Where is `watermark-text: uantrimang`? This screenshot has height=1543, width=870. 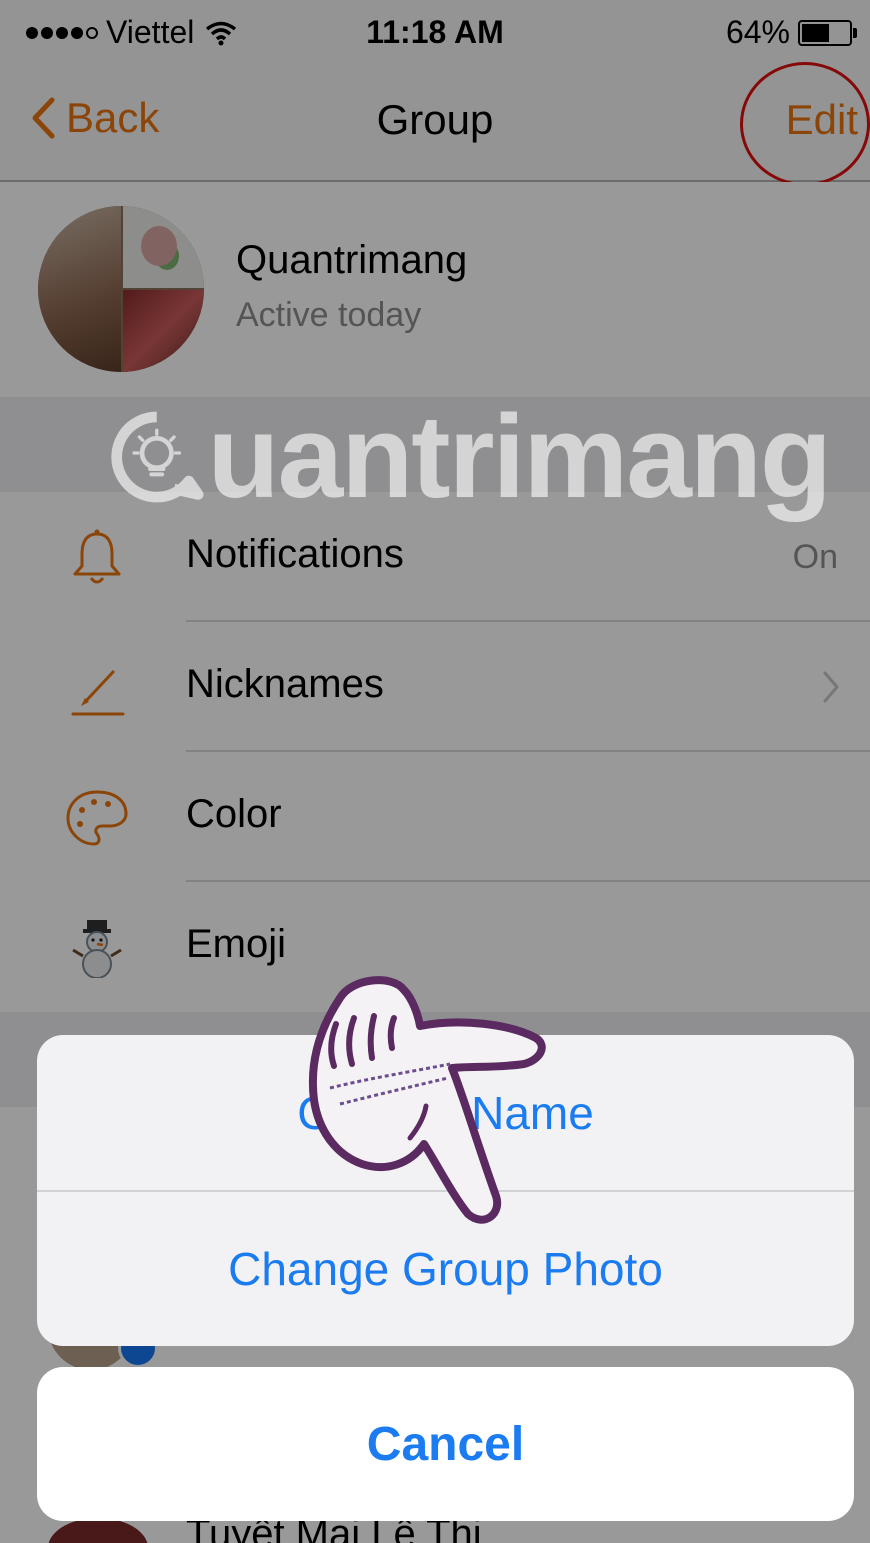 watermark-text: uantrimang is located at coordinates (519, 457).